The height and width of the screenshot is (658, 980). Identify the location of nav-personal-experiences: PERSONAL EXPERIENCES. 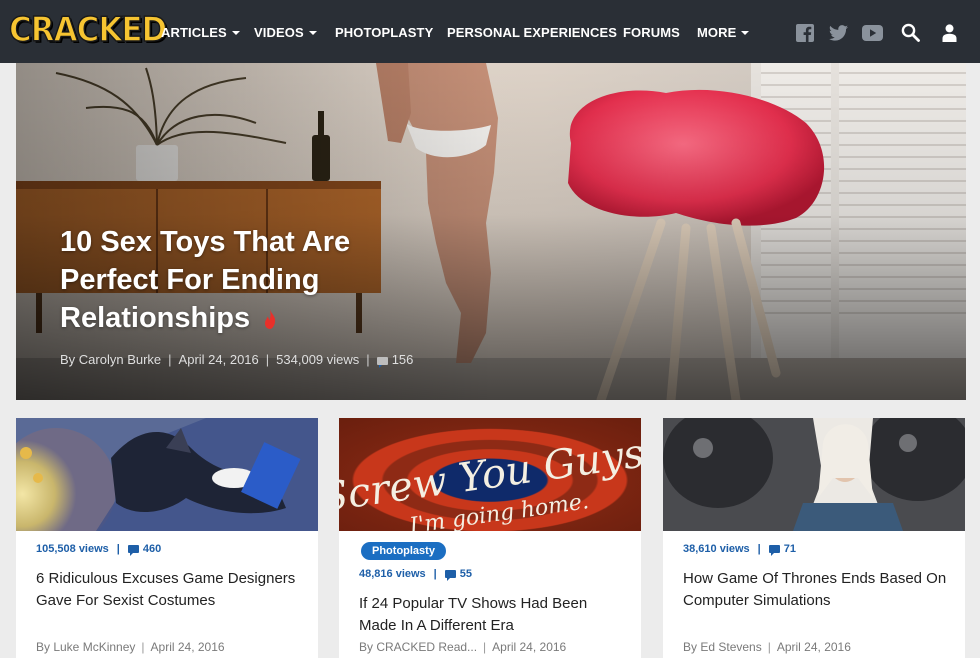
(532, 32).